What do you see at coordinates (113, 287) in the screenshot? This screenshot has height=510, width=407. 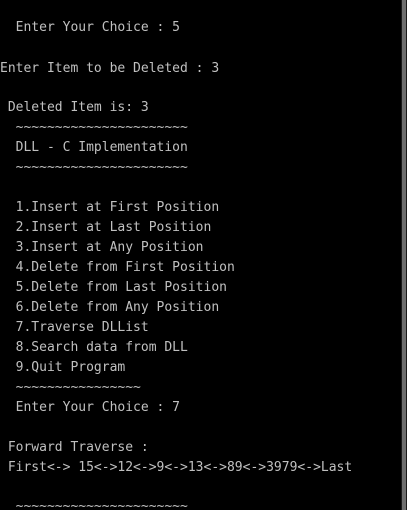 I see `menu-item-5: 5.Delete from Last Position` at bounding box center [113, 287].